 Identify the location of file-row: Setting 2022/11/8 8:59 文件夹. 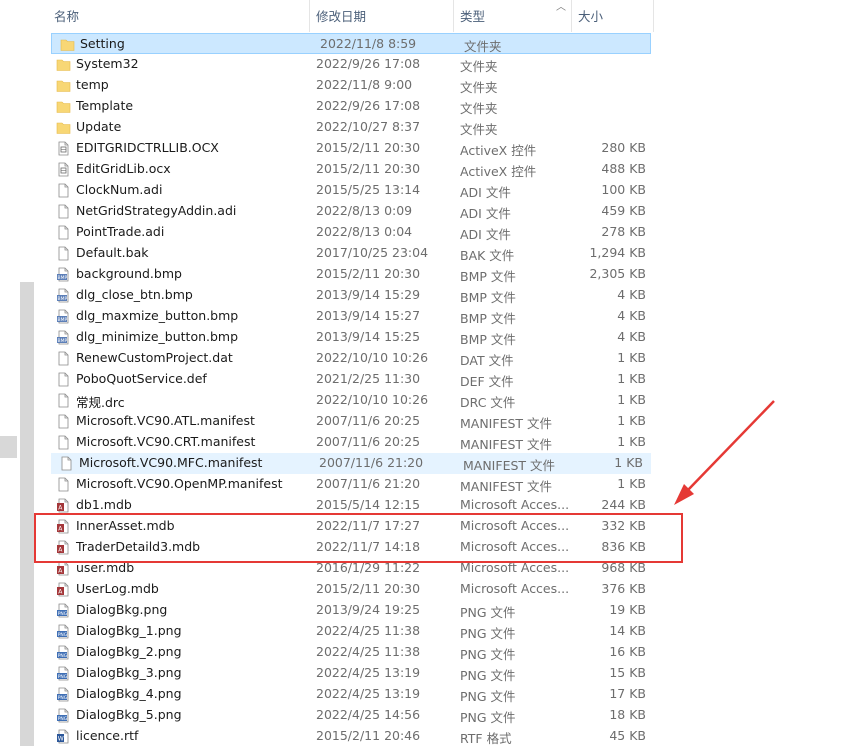
(351, 43).